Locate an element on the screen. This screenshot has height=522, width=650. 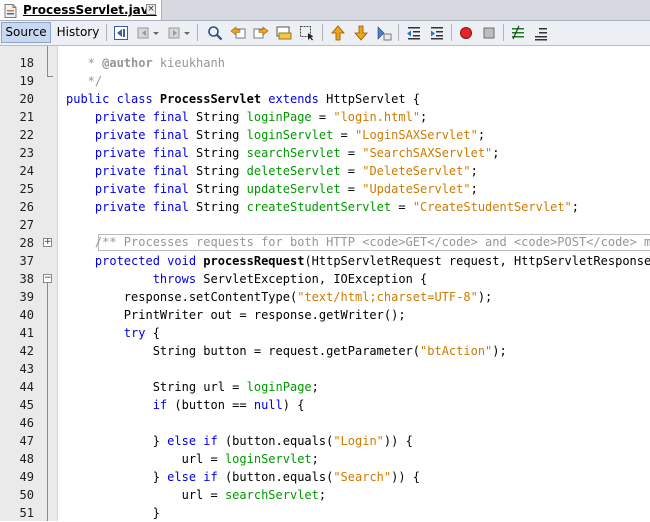
comment-icon is located at coordinates (518, 33).